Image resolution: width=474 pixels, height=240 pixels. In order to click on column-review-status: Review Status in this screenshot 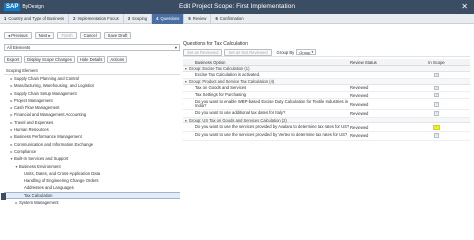, I will do `click(377, 62)`.